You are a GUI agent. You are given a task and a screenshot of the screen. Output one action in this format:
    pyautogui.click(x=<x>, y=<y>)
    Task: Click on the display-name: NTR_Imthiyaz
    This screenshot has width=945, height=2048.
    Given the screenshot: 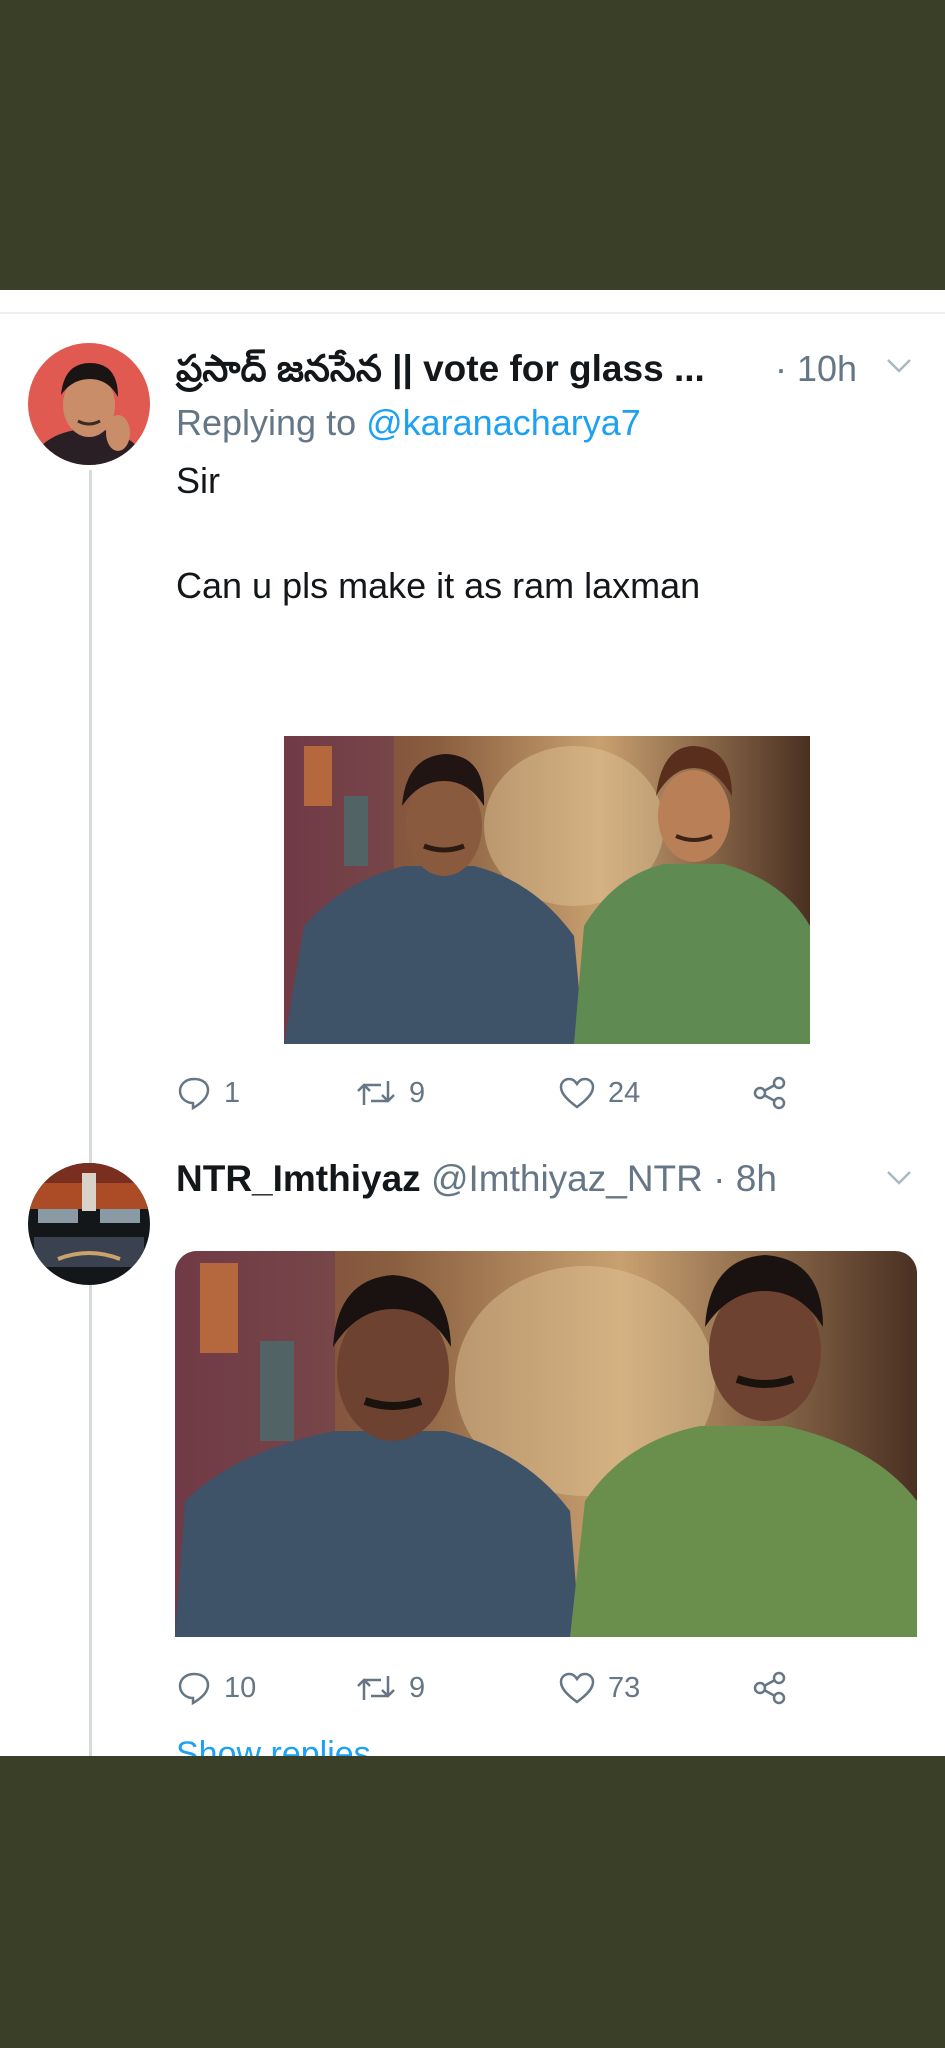 What is the action you would take?
    pyautogui.click(x=298, y=1178)
    